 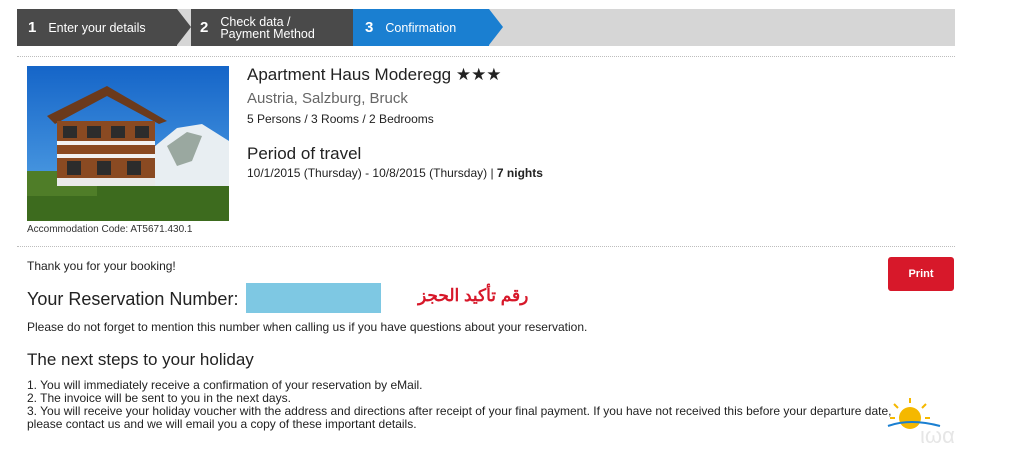 What do you see at coordinates (327, 98) in the screenshot?
I see `accommodation-location: Austria, Salzburg, Bruck` at bounding box center [327, 98].